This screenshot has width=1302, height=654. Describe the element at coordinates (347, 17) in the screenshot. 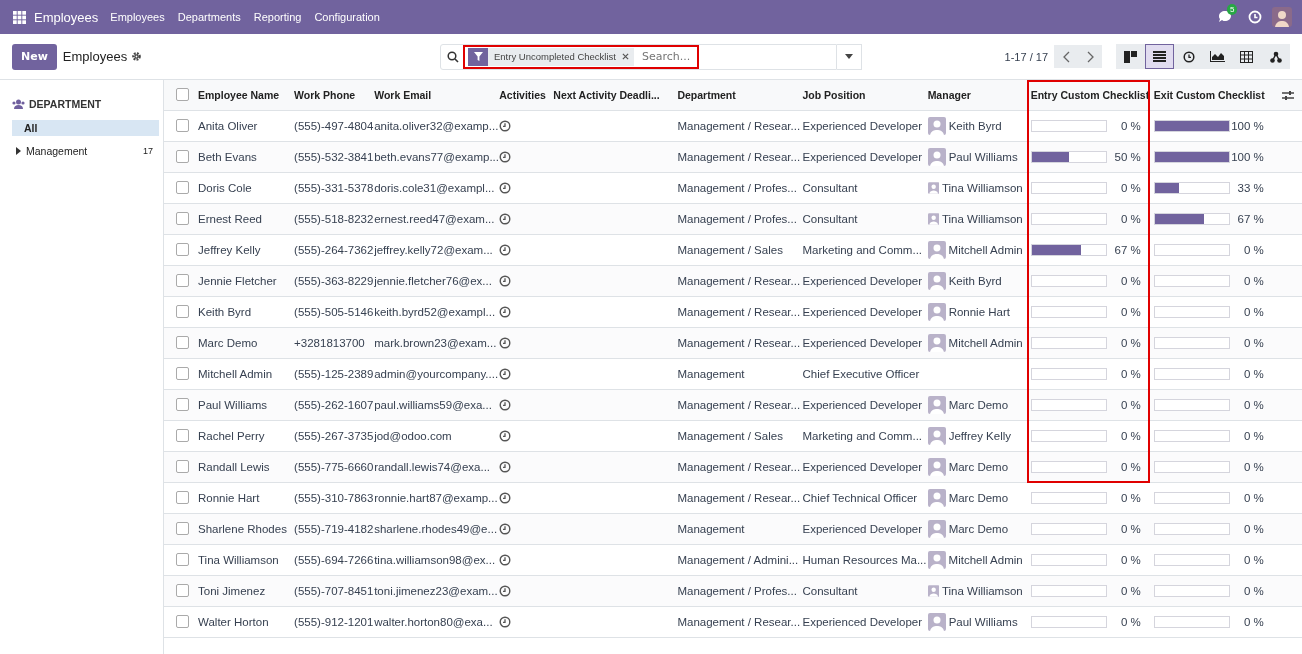

I see `menu-item: Configuration` at that location.